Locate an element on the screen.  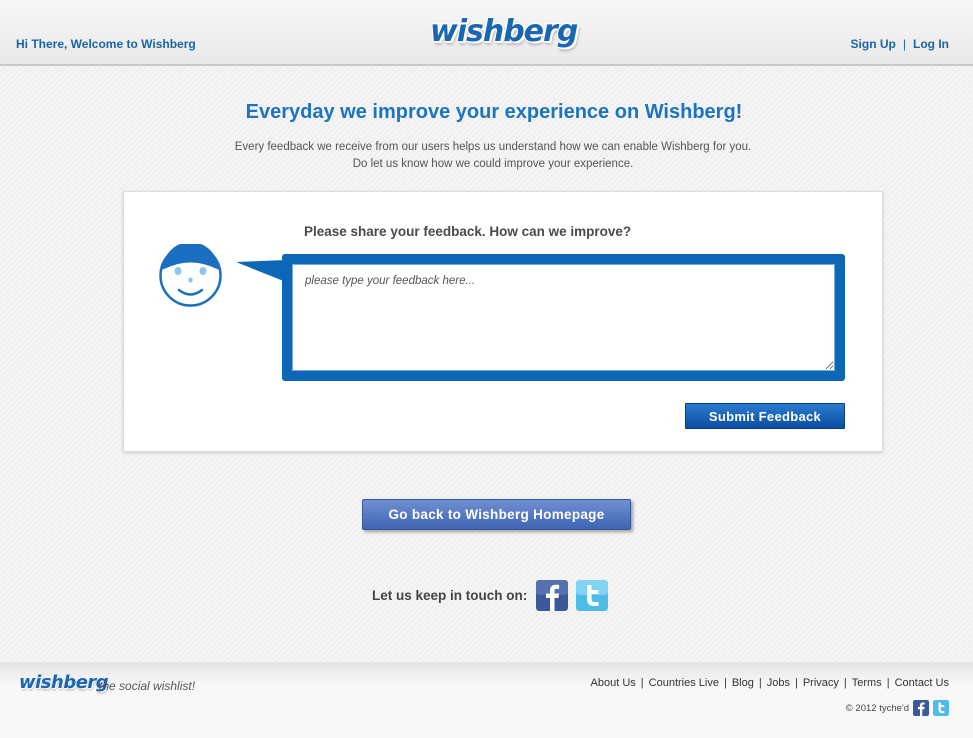
copyright-text: © 2012 tyche'd is located at coordinates (877, 708).